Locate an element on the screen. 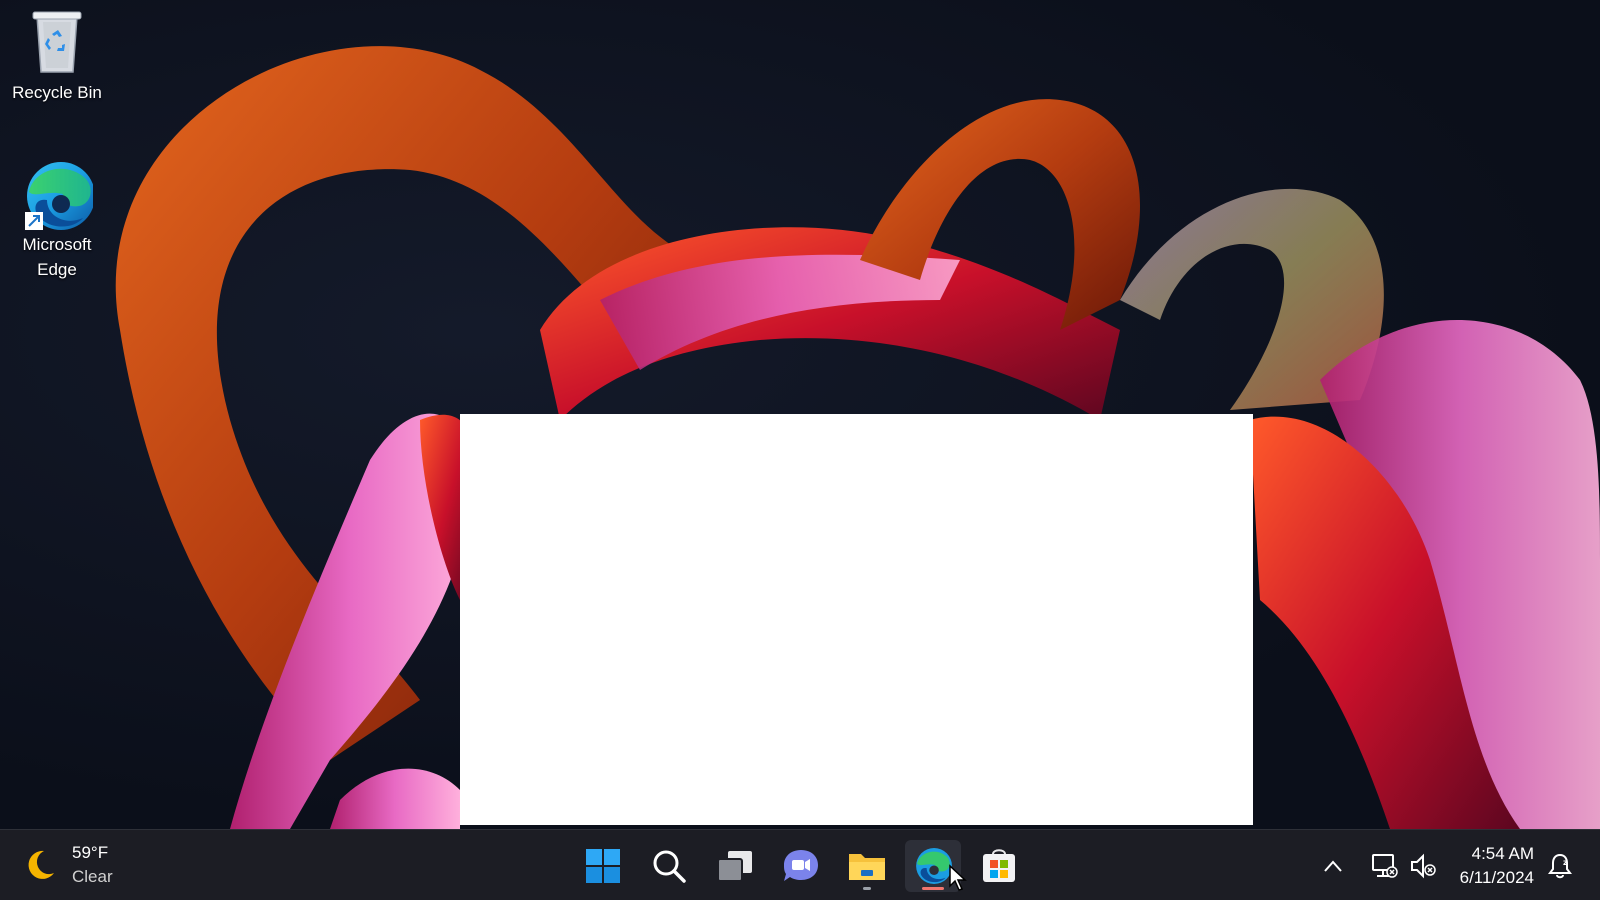 This screenshot has width=1600, height=900. start-button is located at coordinates (603, 866).